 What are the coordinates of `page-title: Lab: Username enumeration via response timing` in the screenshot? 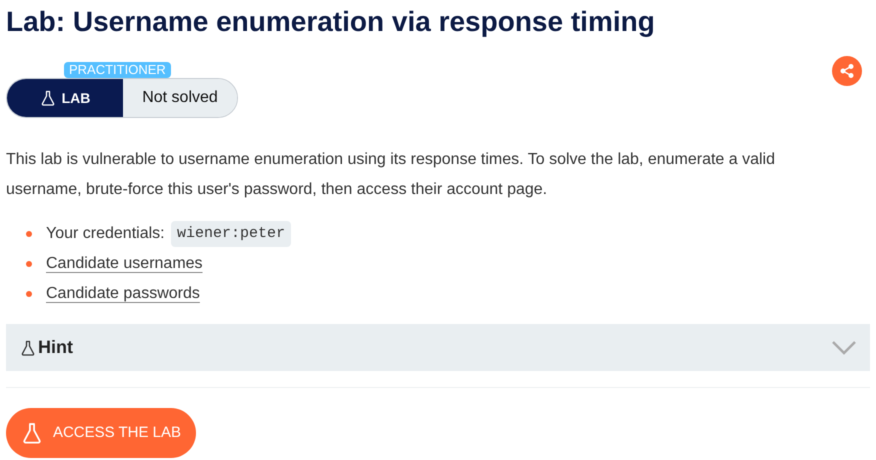 It's located at (331, 22).